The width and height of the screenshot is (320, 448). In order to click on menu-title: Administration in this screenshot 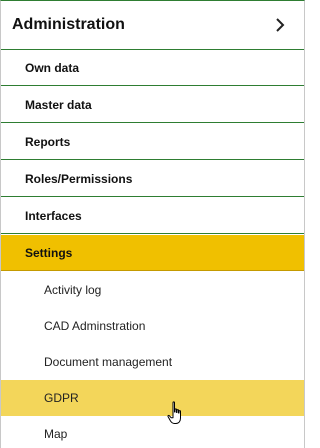, I will do `click(68, 24)`.